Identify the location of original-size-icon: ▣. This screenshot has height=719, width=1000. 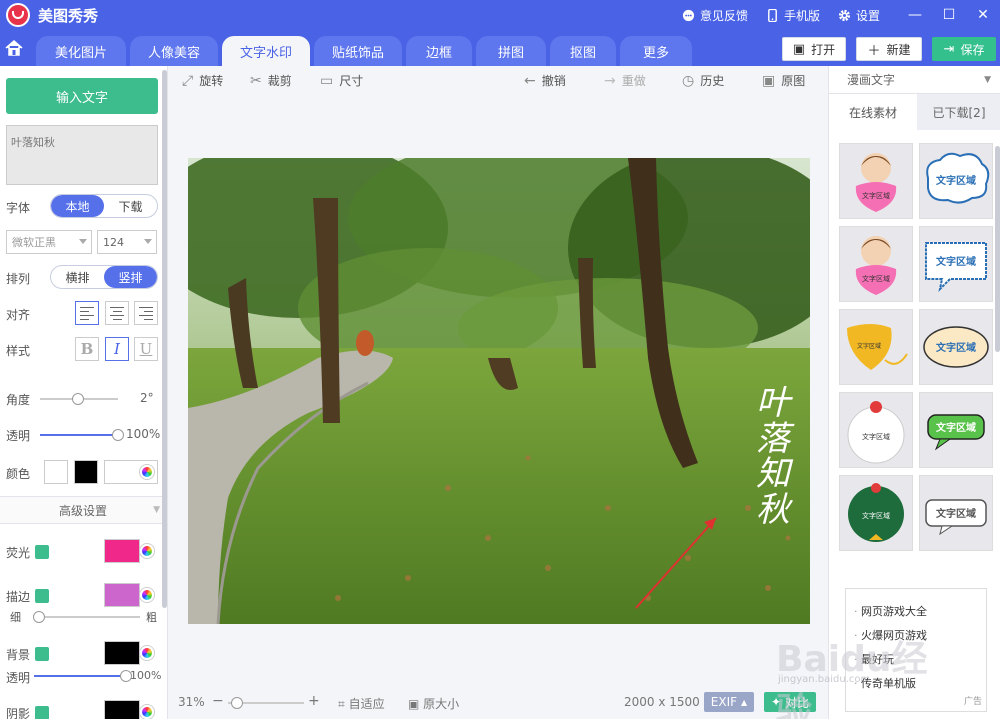
(416, 704).